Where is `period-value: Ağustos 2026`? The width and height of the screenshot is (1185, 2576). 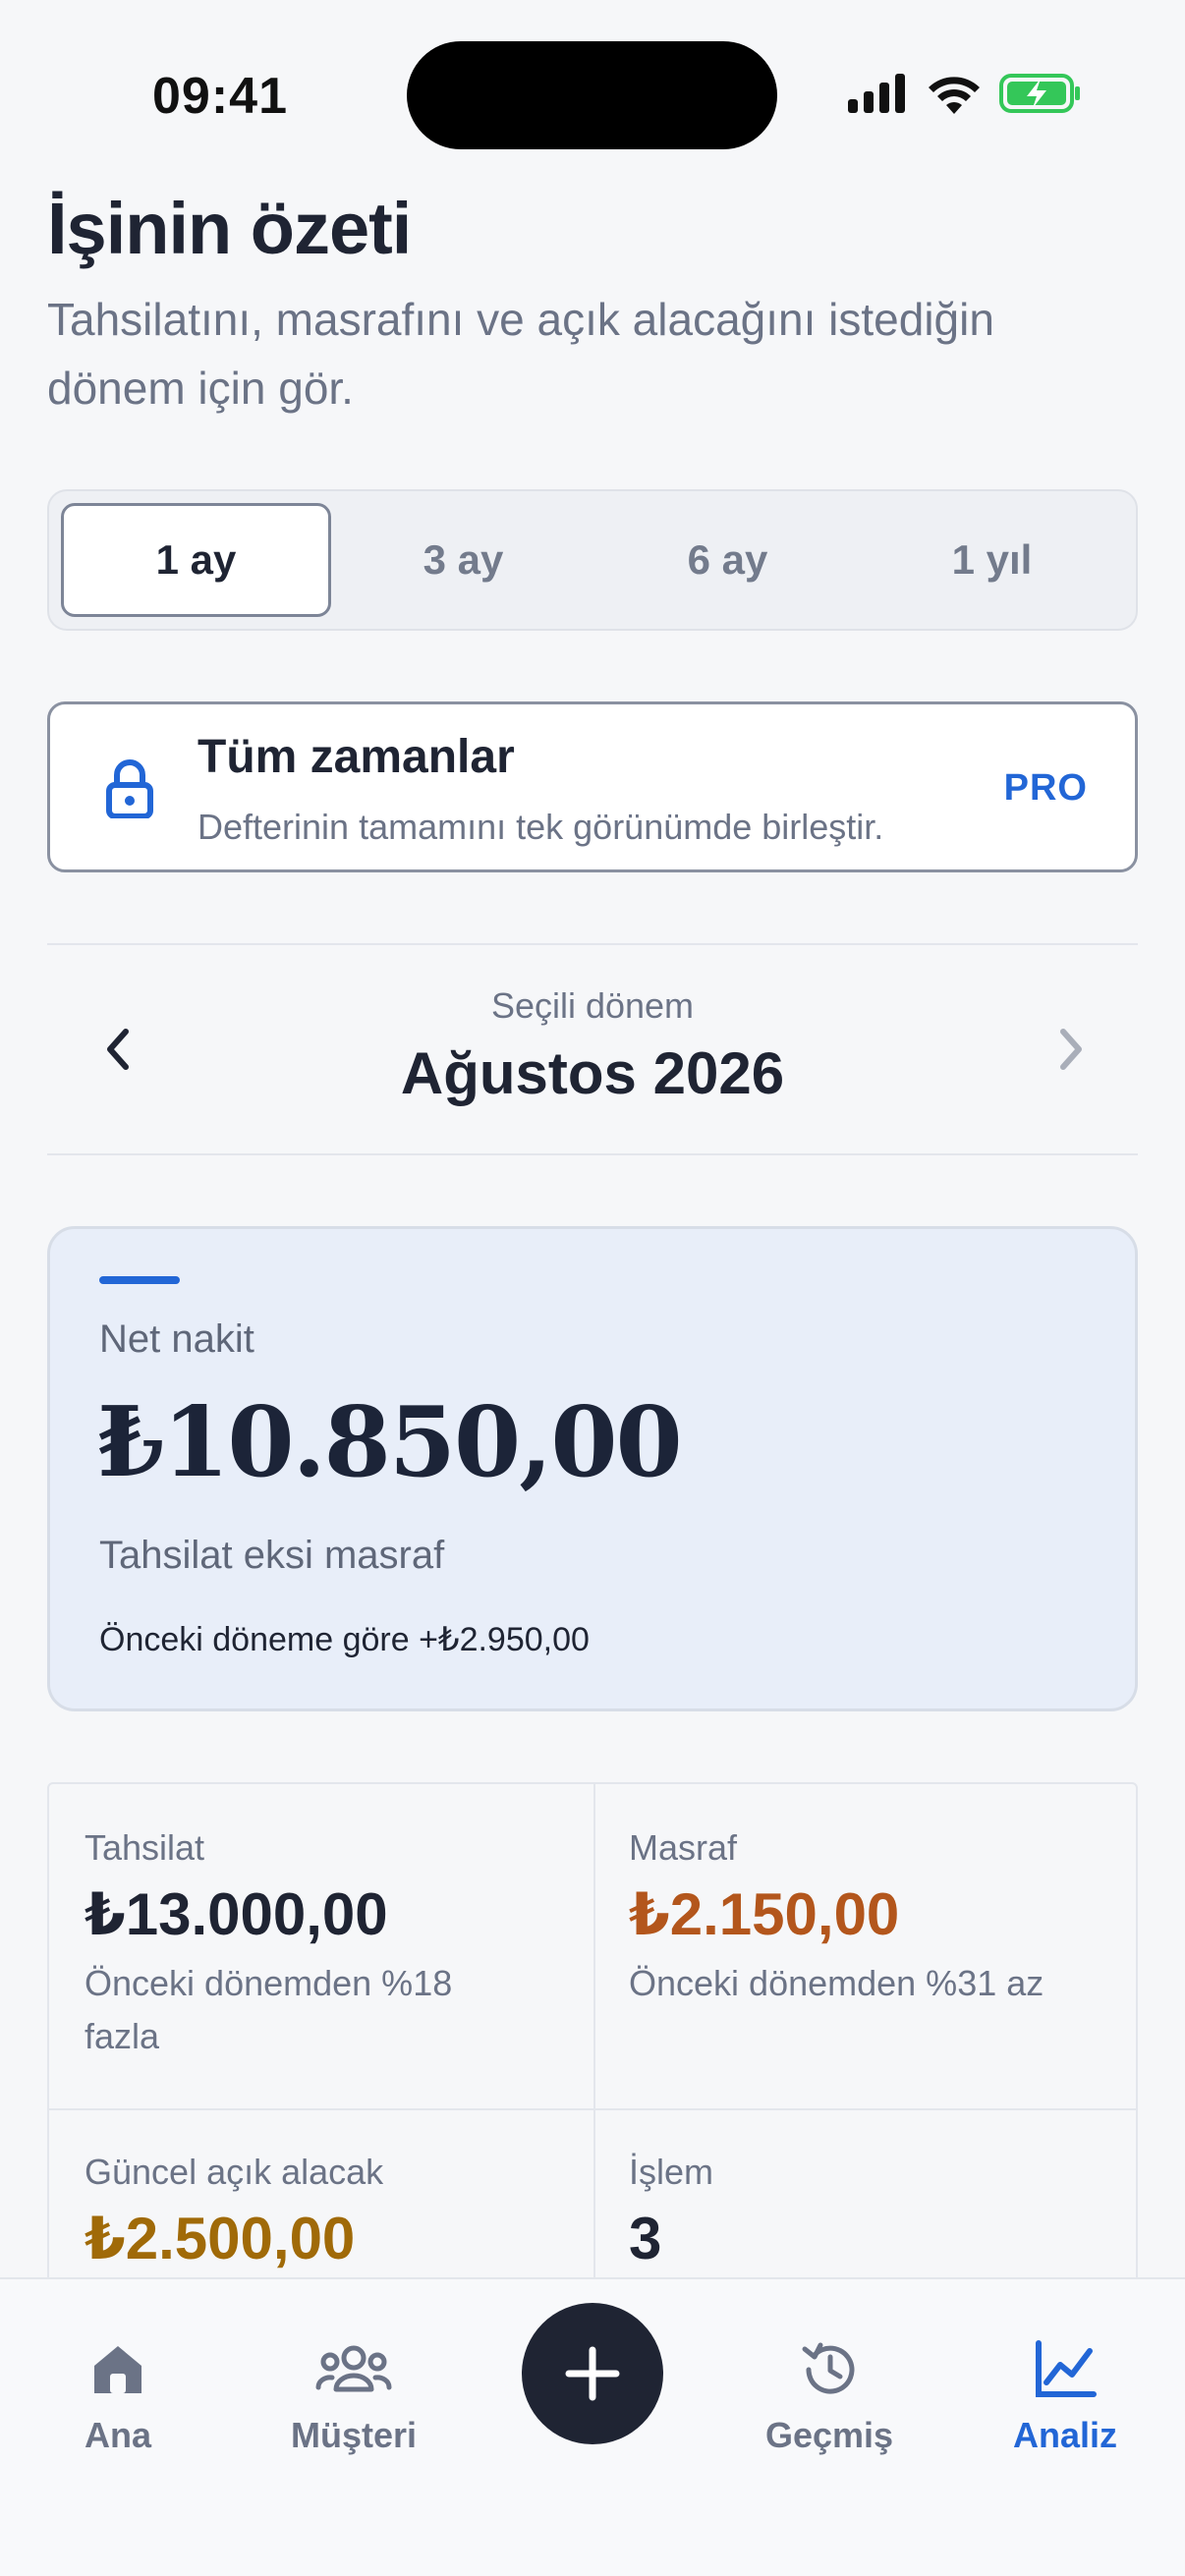
period-value: Ağustos 2026 is located at coordinates (592, 1073).